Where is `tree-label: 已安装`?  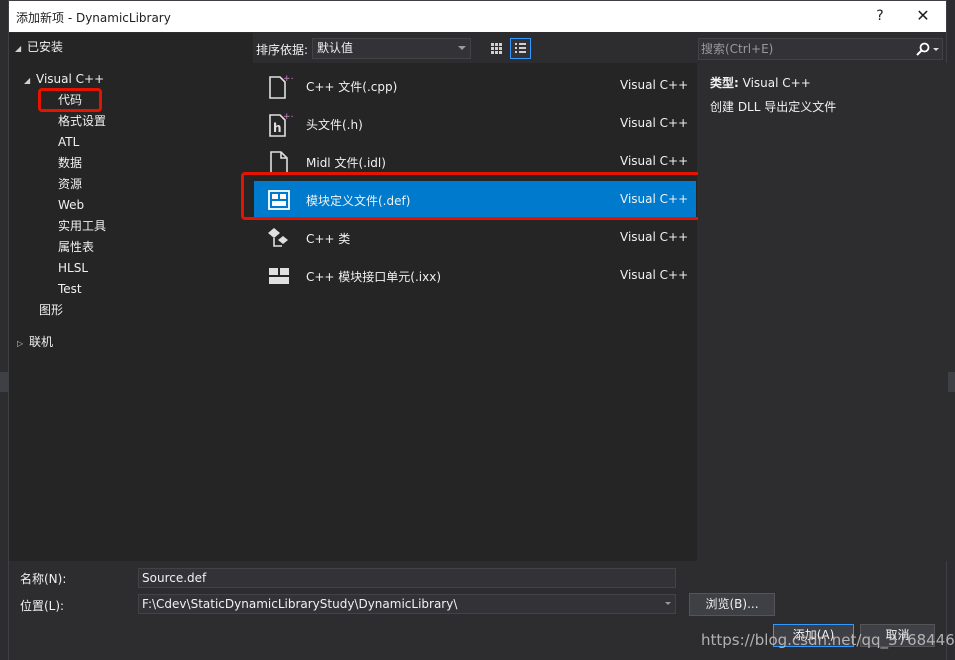
tree-label: 已安装 is located at coordinates (45, 47).